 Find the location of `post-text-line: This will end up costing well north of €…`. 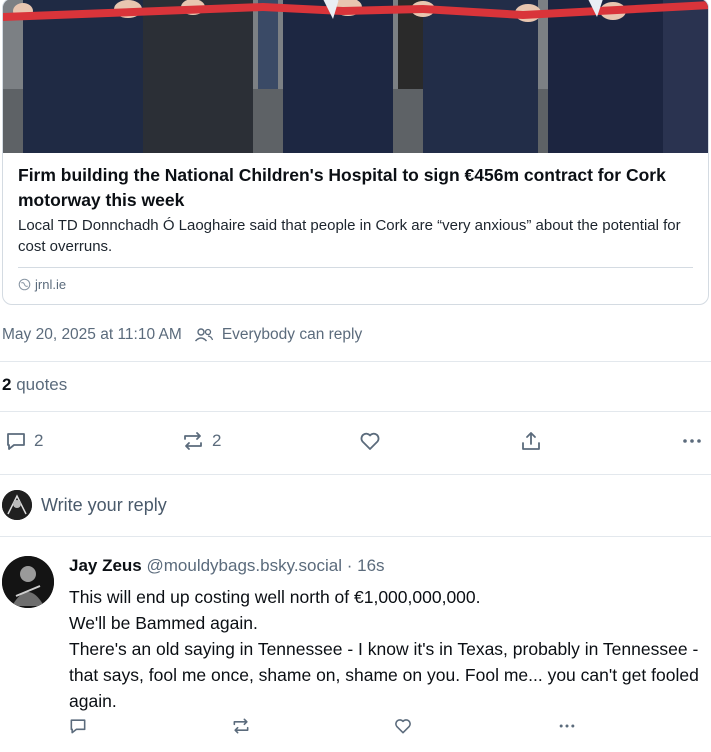

post-text-line: This will end up costing well north of €… is located at coordinates (275, 597).